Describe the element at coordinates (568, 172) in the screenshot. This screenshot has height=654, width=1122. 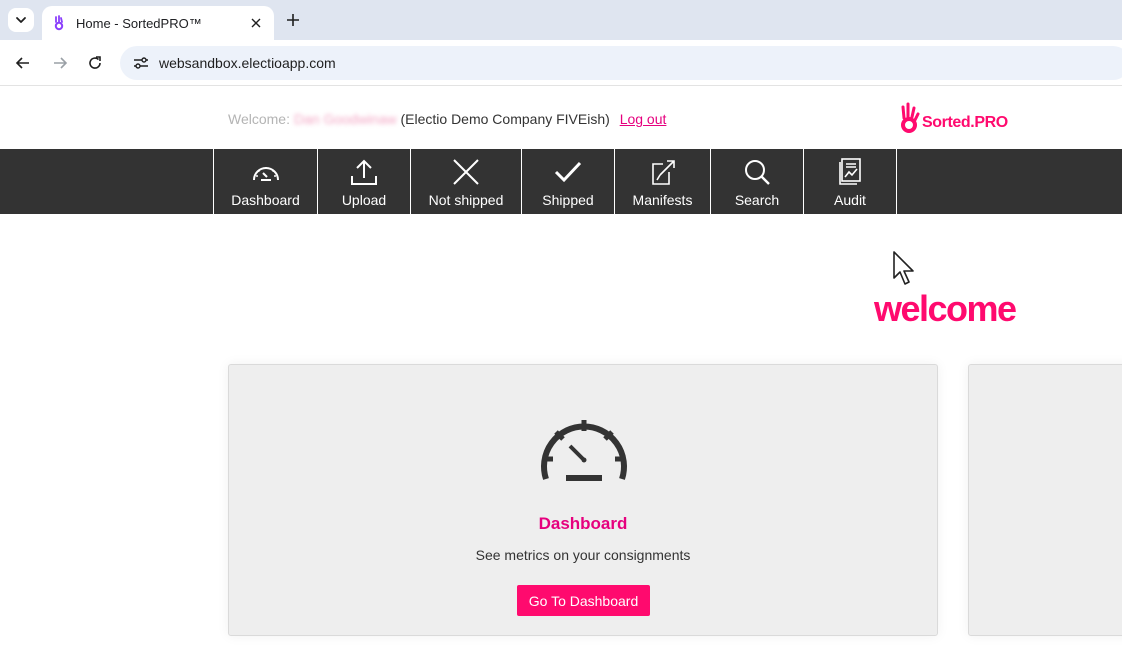
I see `check-icon` at that location.